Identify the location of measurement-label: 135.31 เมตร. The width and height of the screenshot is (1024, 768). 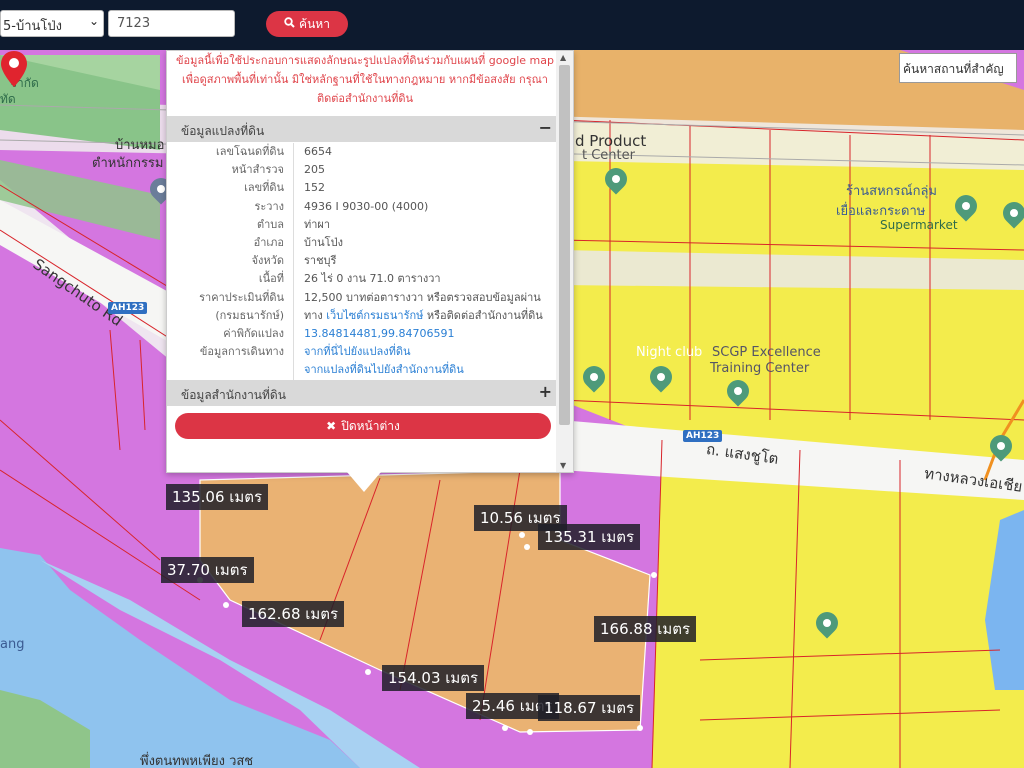
(589, 537).